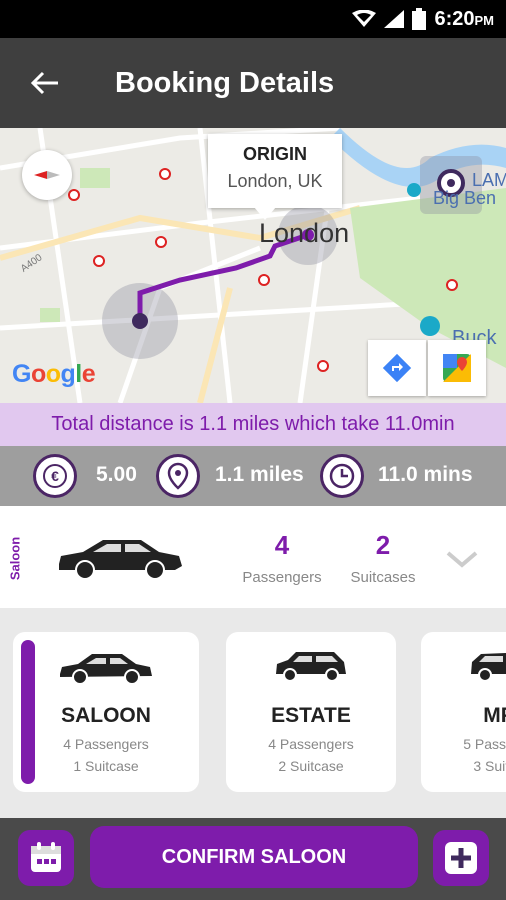 The width and height of the screenshot is (506, 900). What do you see at coordinates (311, 667) in the screenshot?
I see `estate-card-car-icon` at bounding box center [311, 667].